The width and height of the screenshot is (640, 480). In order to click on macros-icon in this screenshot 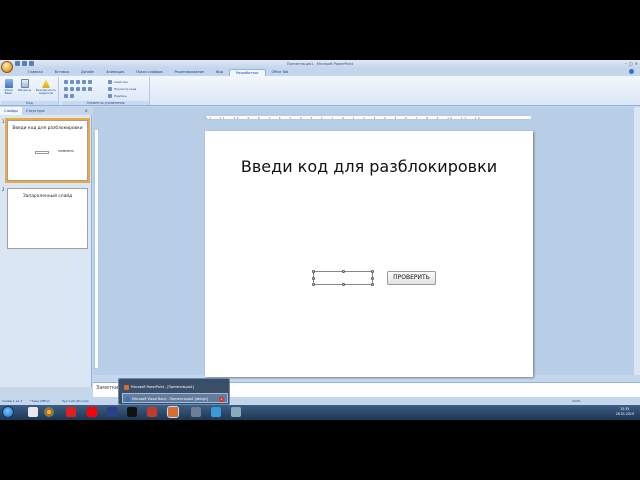, I will do `click(24, 83)`.